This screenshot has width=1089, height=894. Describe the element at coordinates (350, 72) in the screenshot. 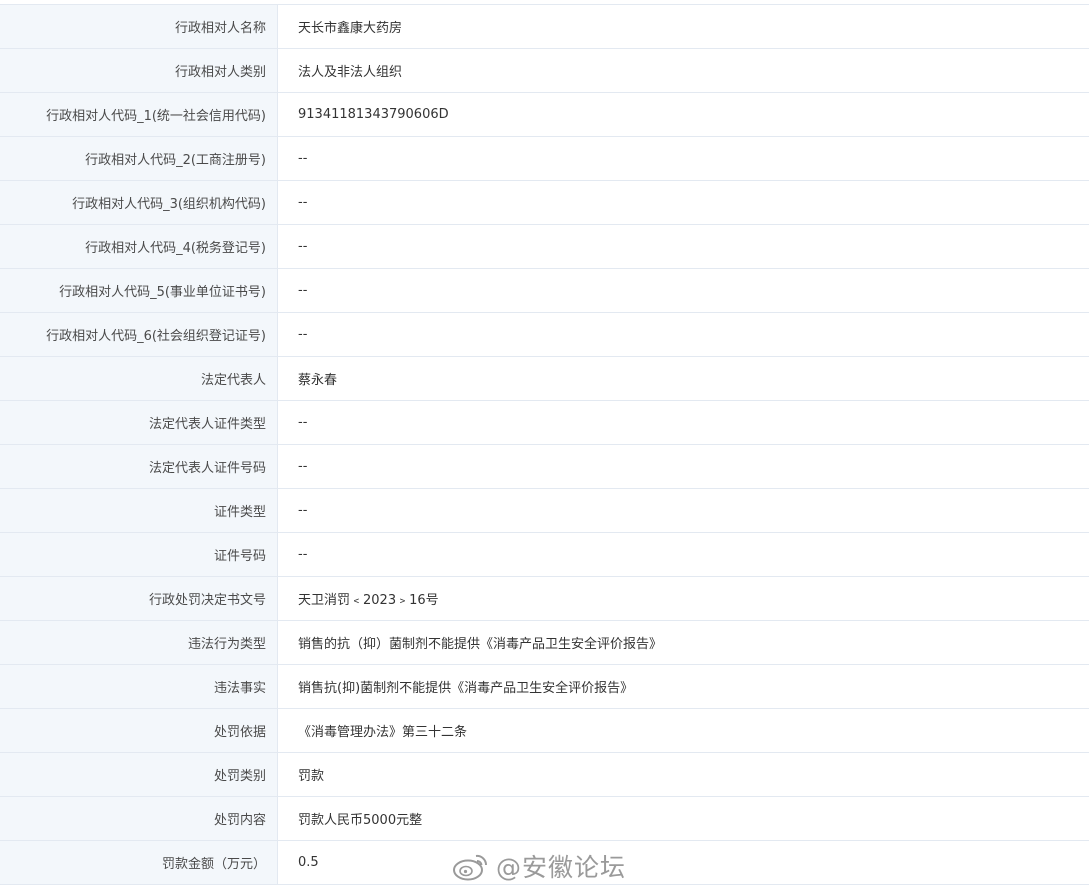

I see `row-value: 法人及非法人组织` at that location.